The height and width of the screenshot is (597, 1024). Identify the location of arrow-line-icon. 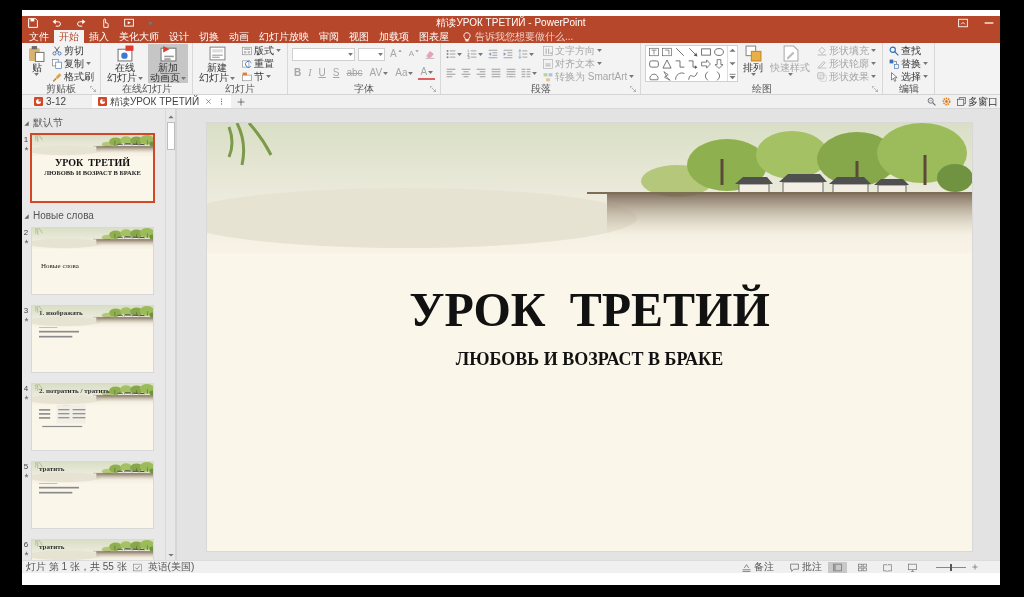
(693, 51).